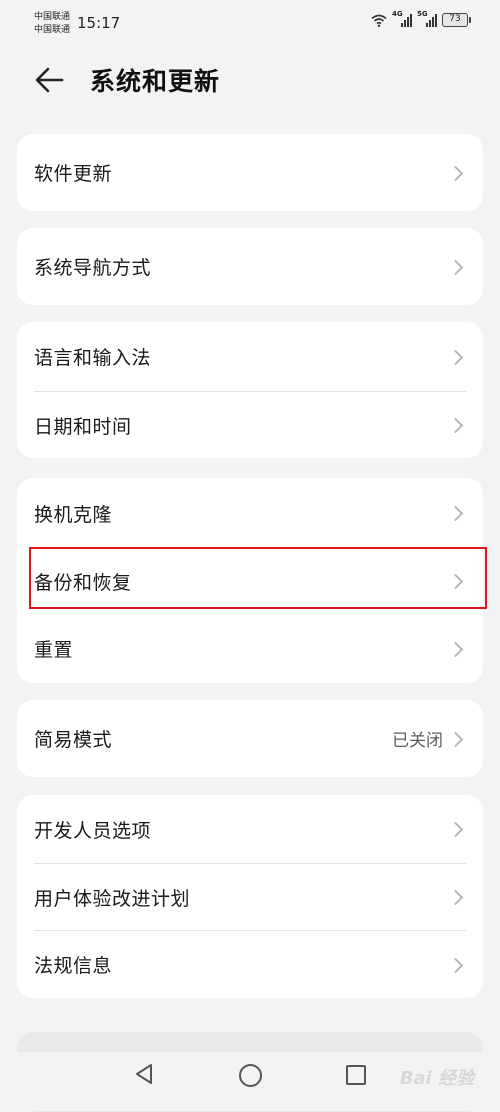  I want to click on list-item-system-navigation: 系统导航方式, so click(250, 266).